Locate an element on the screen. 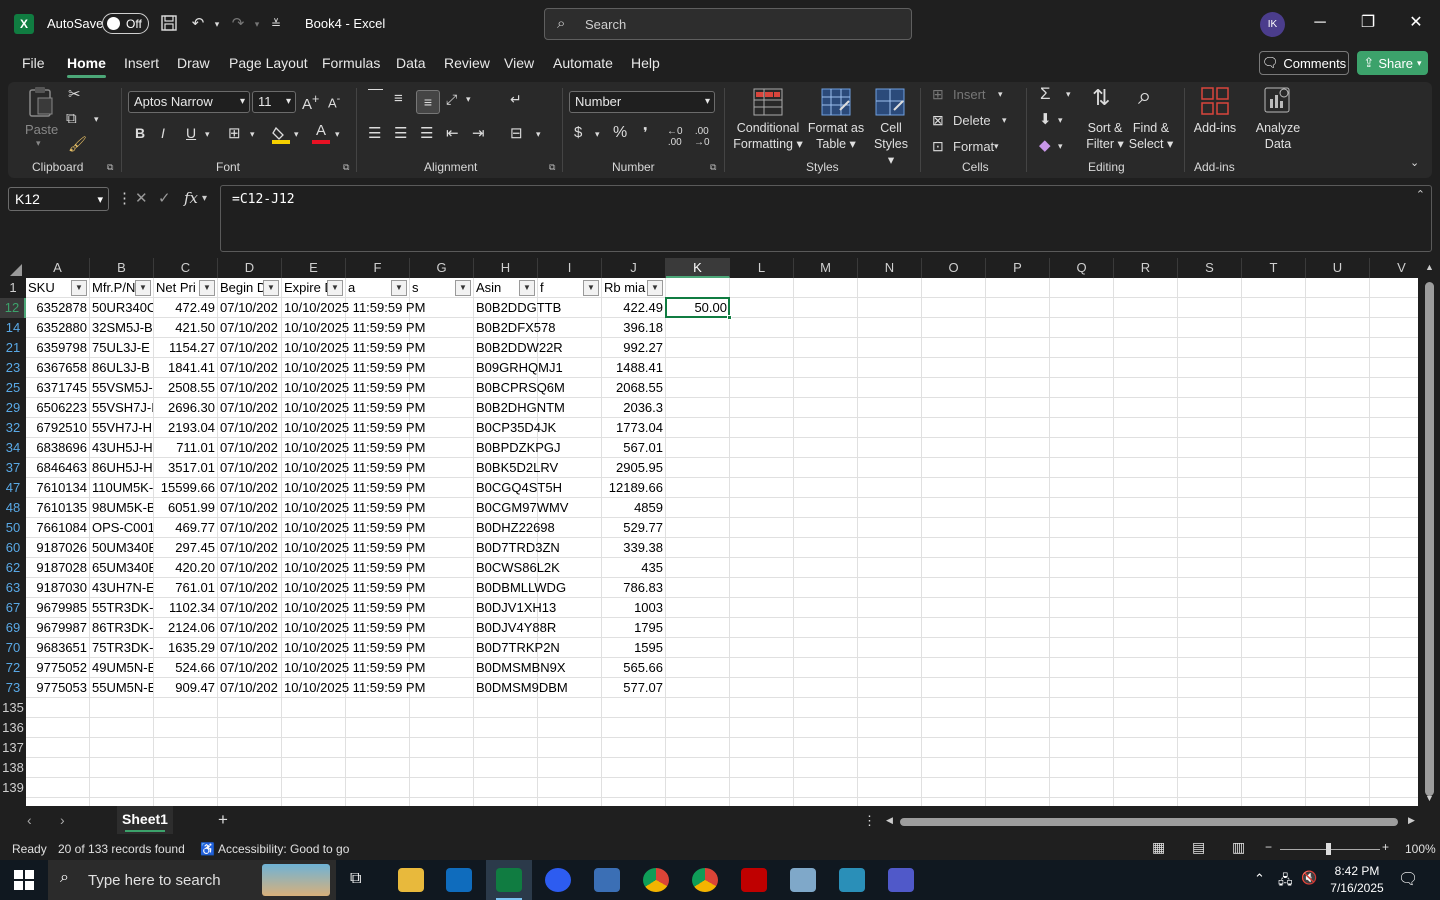  analyze-data-button: Analyze Data is located at coordinates (1278, 136).